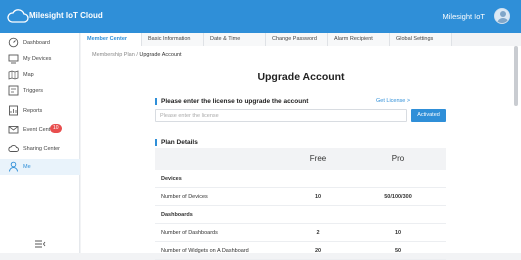  I want to click on cloud-logo-icon, so click(18, 16).